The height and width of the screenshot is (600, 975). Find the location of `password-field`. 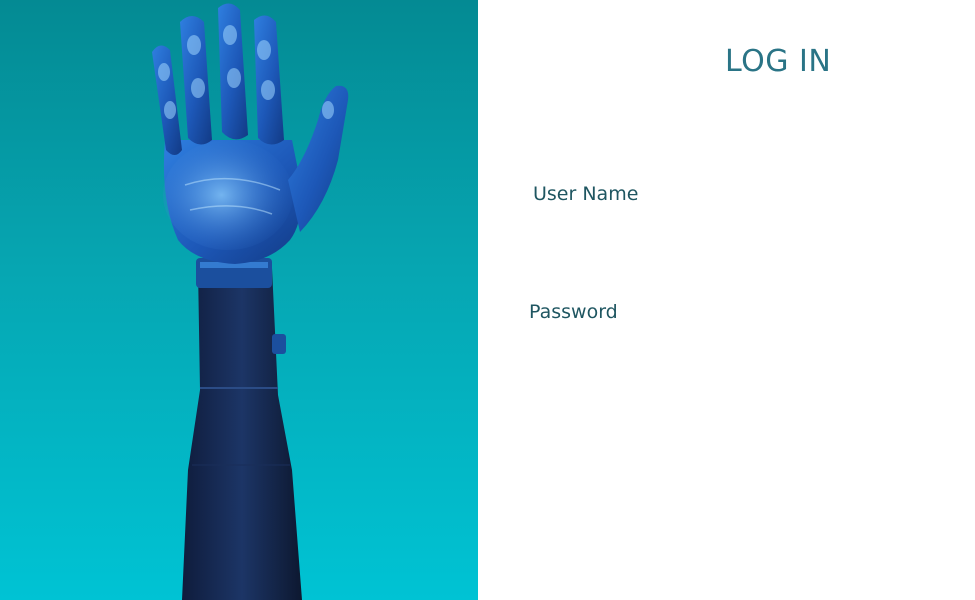

password-field is located at coordinates (729, 351).